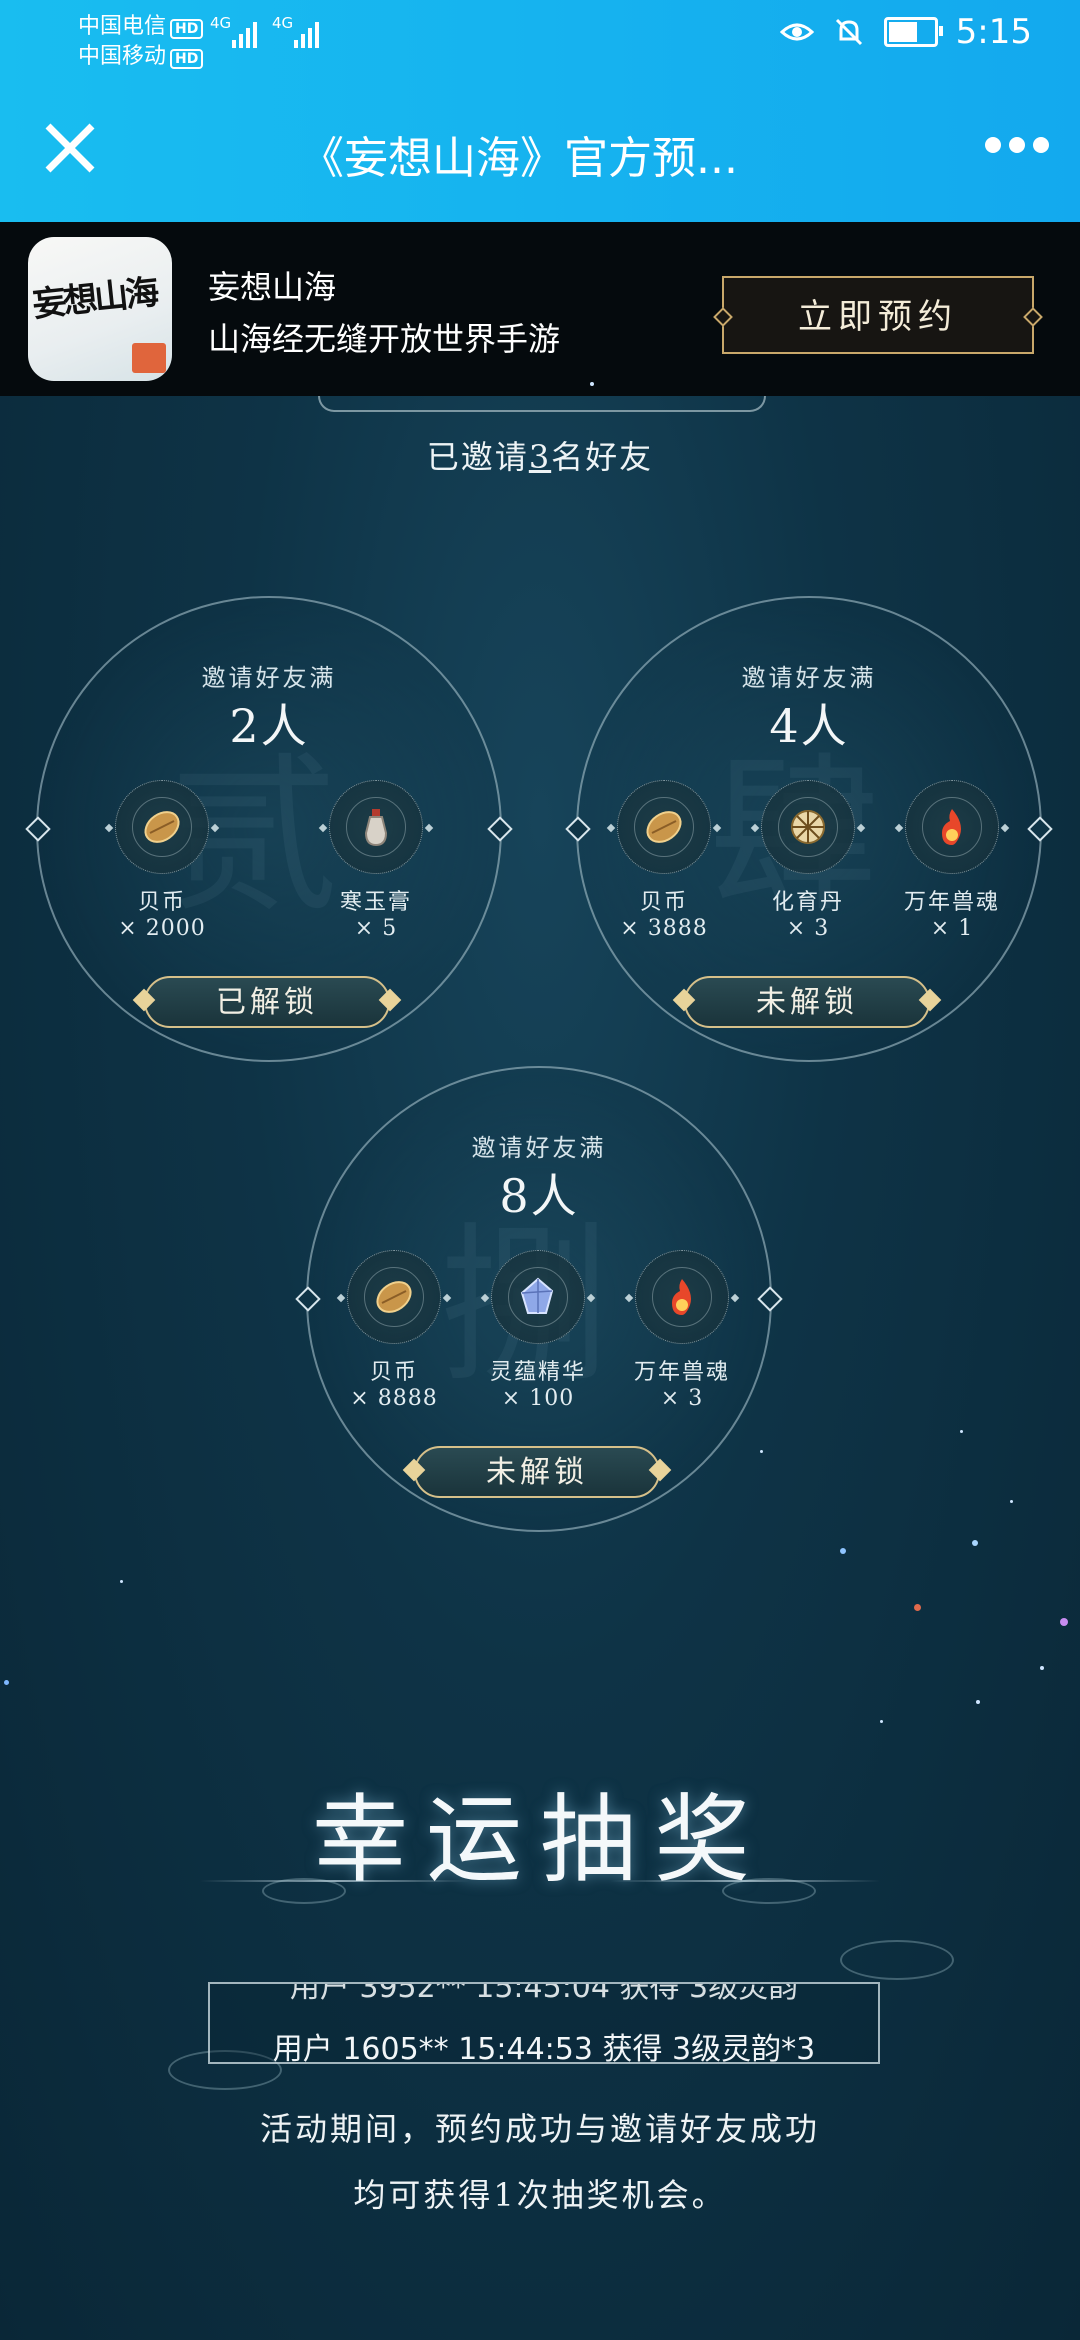  I want to click on battery-icon, so click(913, 32).